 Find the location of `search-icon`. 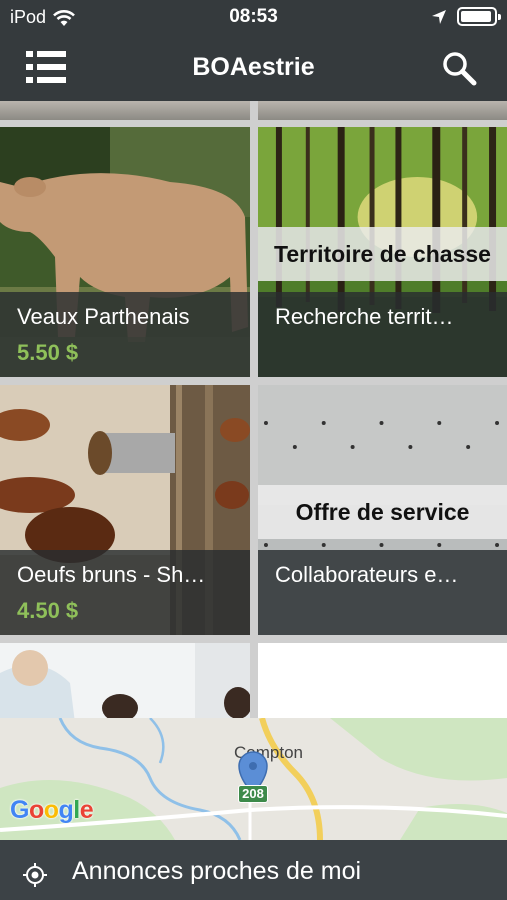

search-icon is located at coordinates (459, 68).